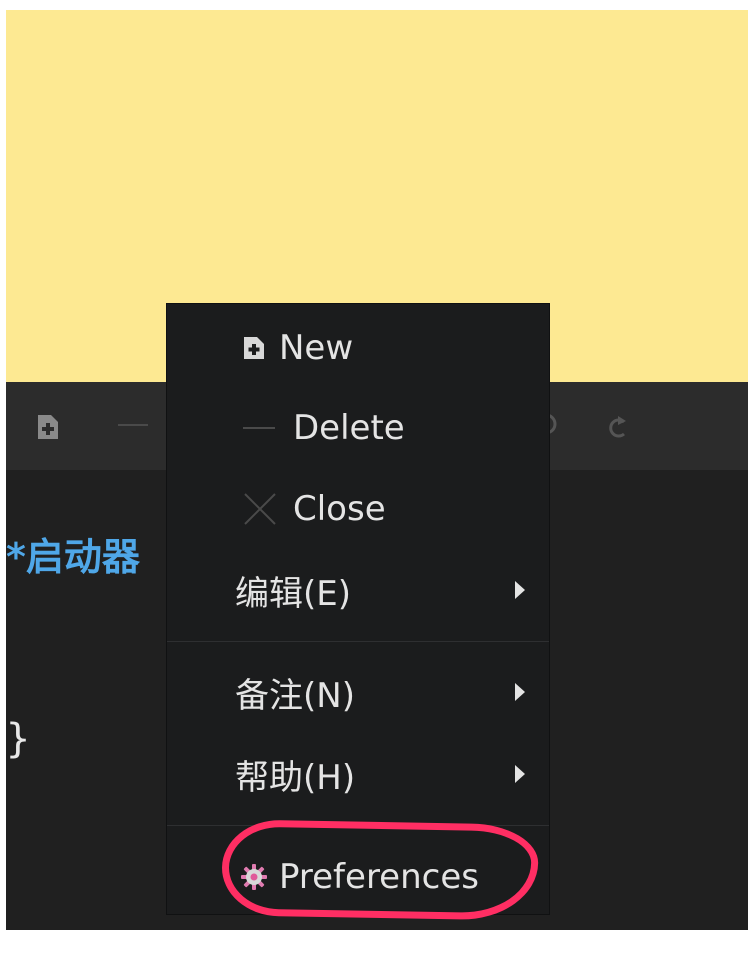 The image size is (748, 954). I want to click on toolbar-new-button, so click(48, 427).